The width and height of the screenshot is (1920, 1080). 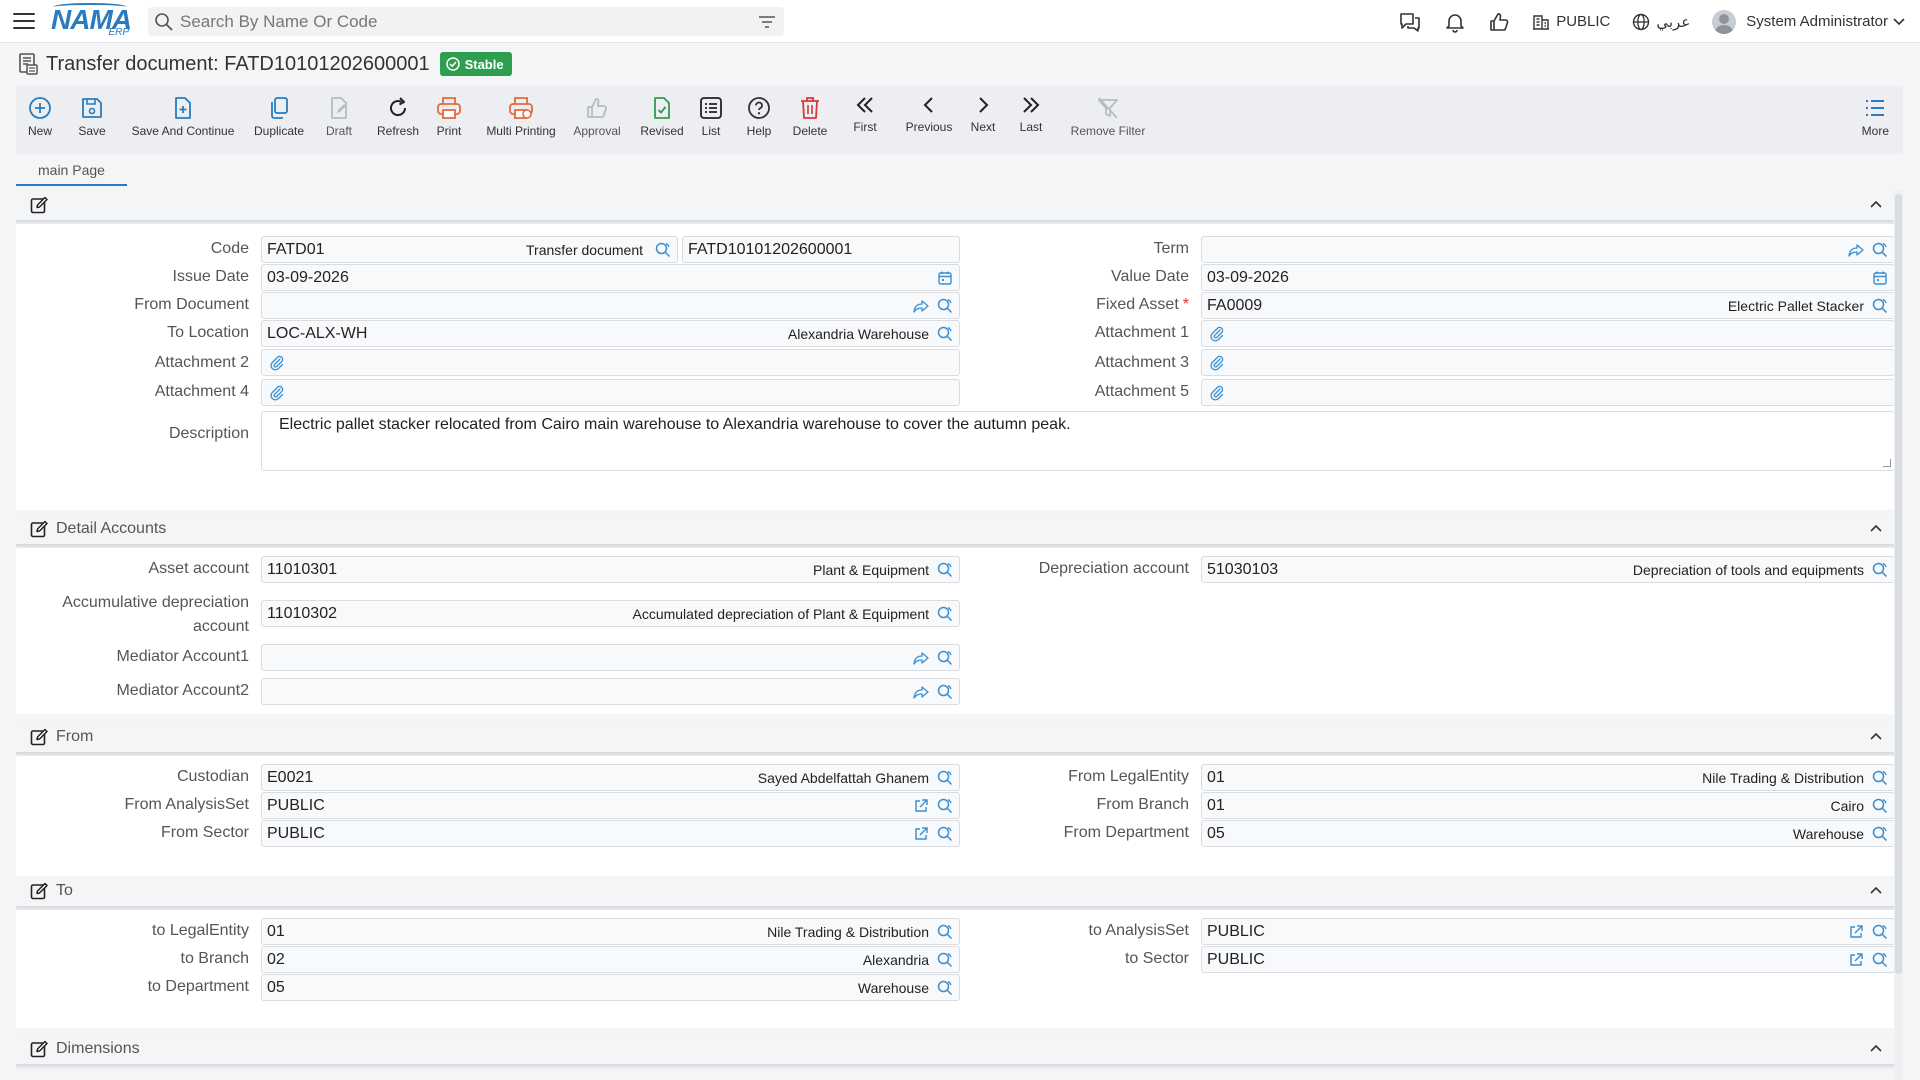 What do you see at coordinates (662, 112) in the screenshot?
I see `revised-button: Revised` at bounding box center [662, 112].